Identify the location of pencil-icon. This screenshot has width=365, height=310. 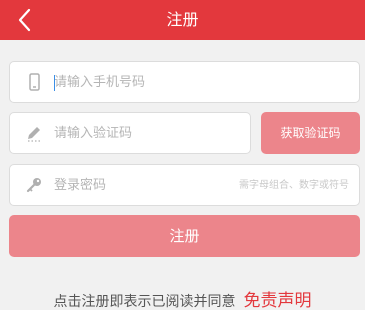
(34, 133).